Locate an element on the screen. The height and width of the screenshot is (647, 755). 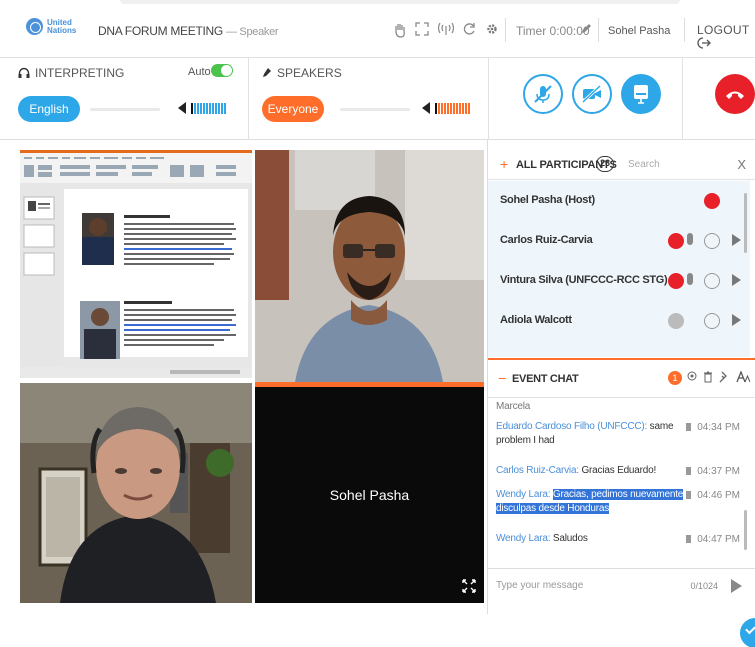
collapse-minus-icon: − is located at coordinates (502, 378).